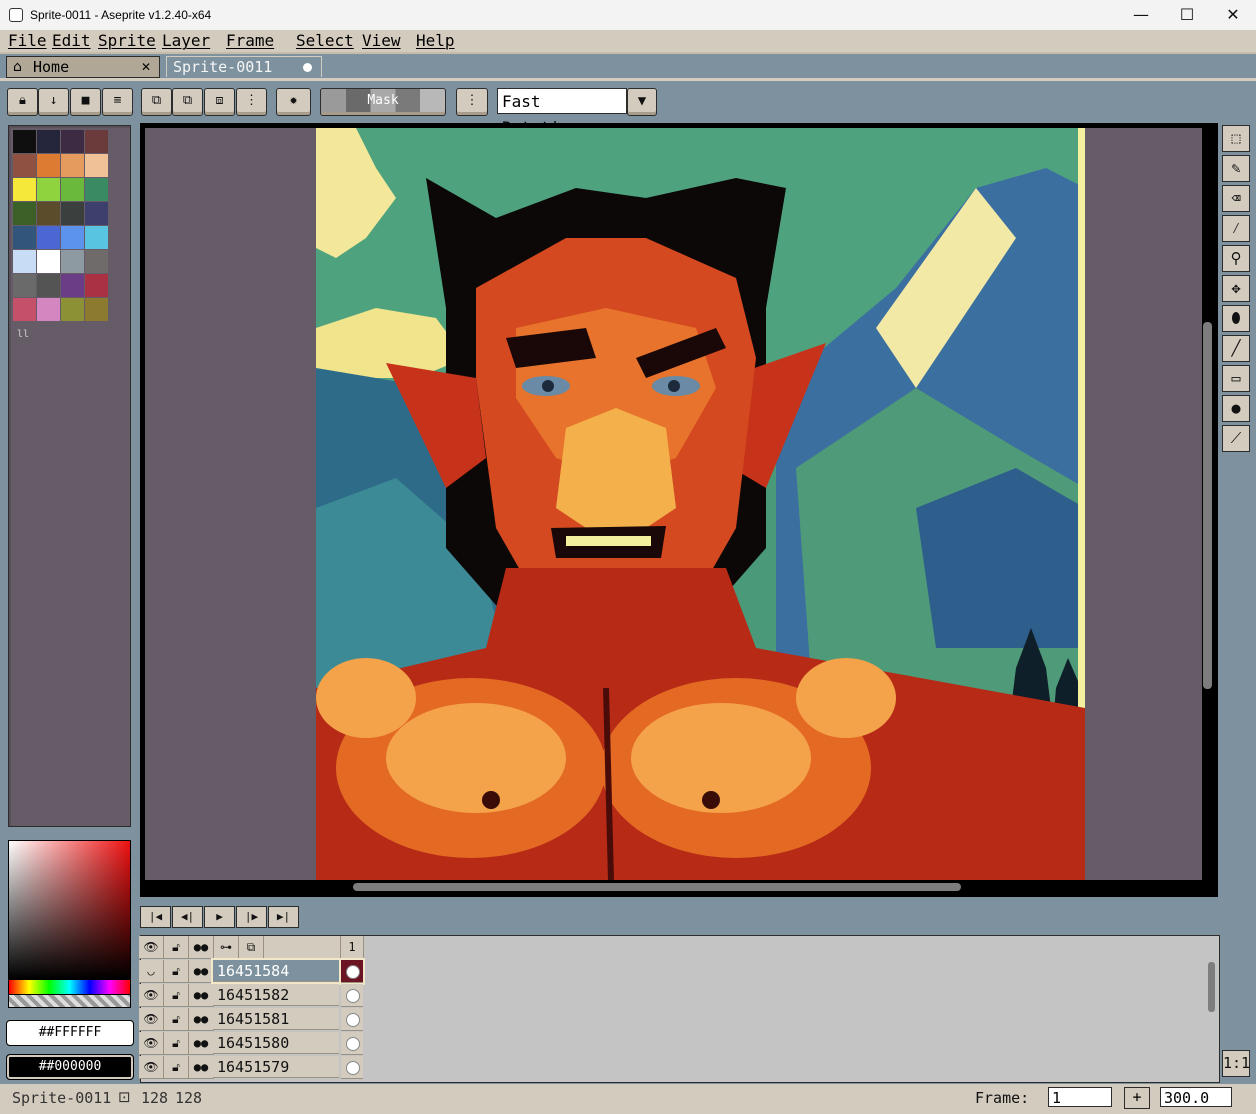  What do you see at coordinates (187, 102) in the screenshot?
I see `selection-add-icon: ⧉` at bounding box center [187, 102].